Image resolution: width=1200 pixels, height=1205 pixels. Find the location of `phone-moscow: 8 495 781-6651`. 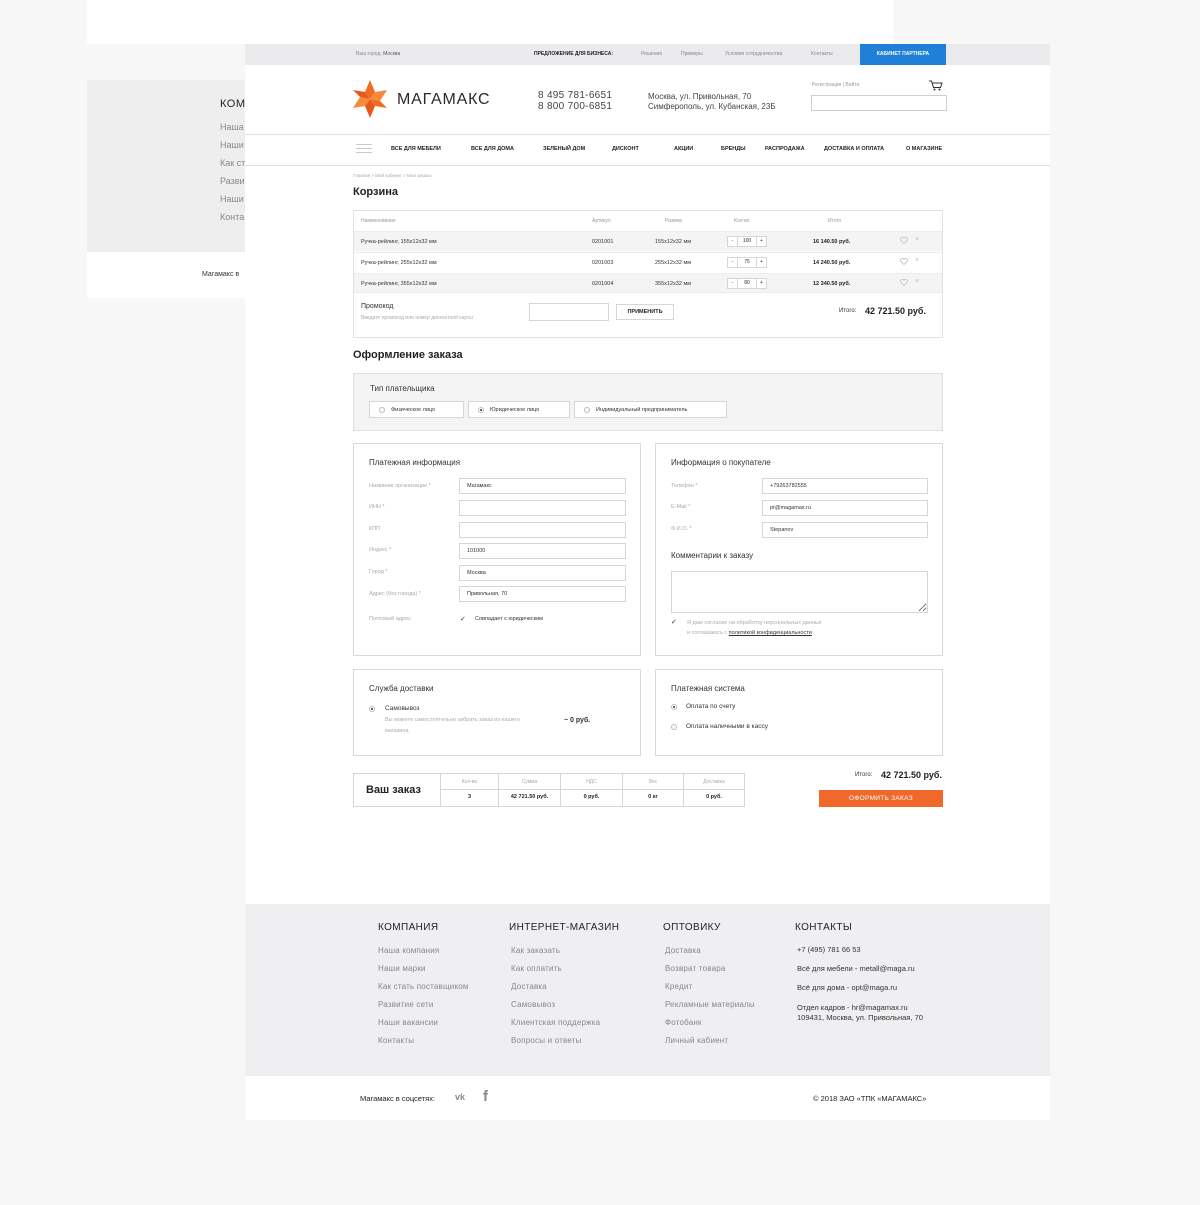

phone-moscow: 8 495 781-6651 is located at coordinates (575, 95).